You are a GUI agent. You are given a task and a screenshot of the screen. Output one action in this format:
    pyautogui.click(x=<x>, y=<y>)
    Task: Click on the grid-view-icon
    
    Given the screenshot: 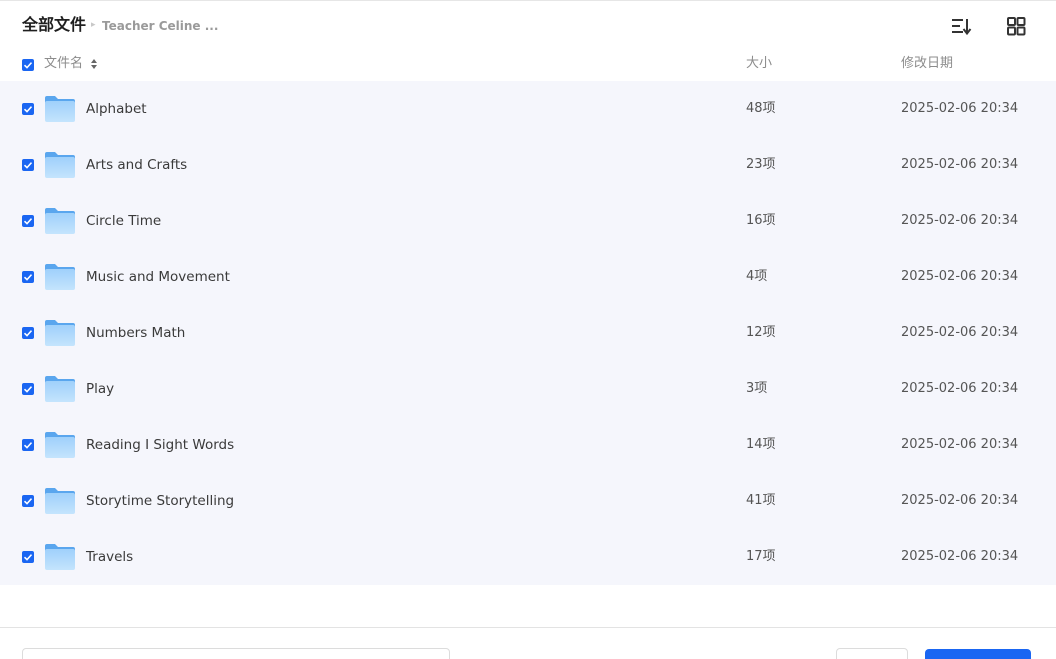 What is the action you would take?
    pyautogui.click(x=1016, y=26)
    